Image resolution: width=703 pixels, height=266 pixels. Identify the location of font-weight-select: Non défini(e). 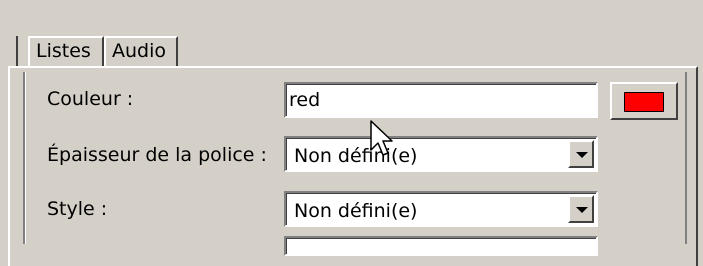
(441, 154).